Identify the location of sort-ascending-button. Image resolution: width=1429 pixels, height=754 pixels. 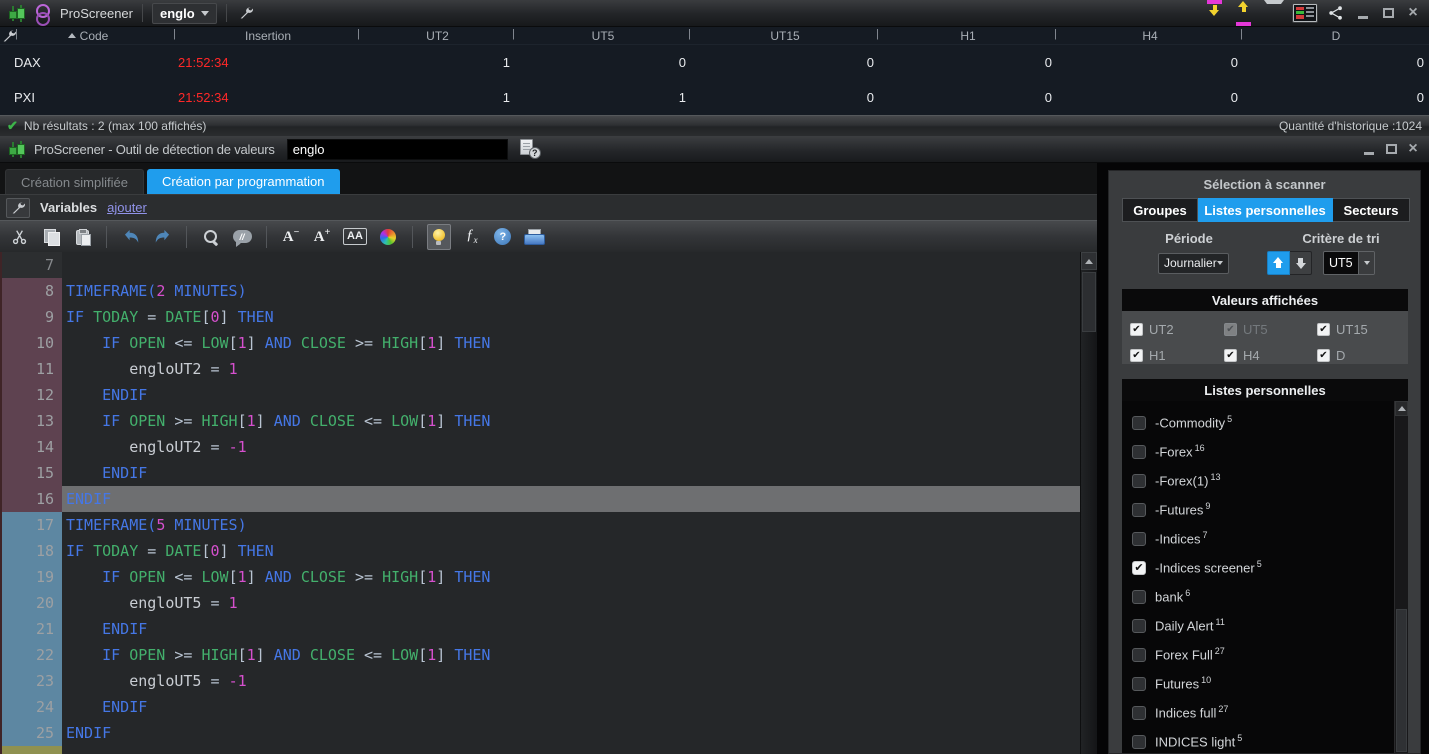
(1278, 263).